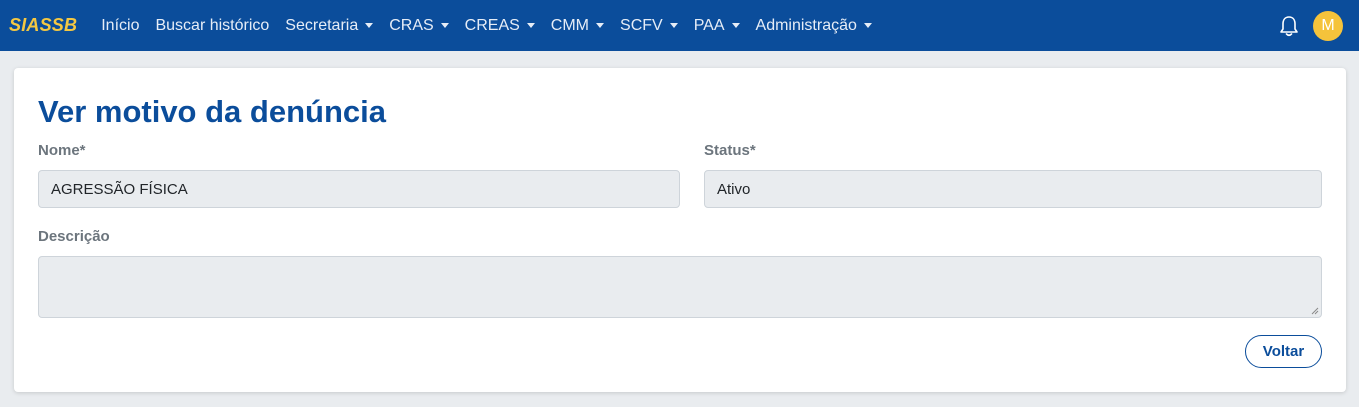  I want to click on nav-item-buscar-histórico: Buscar histórico, so click(212, 26).